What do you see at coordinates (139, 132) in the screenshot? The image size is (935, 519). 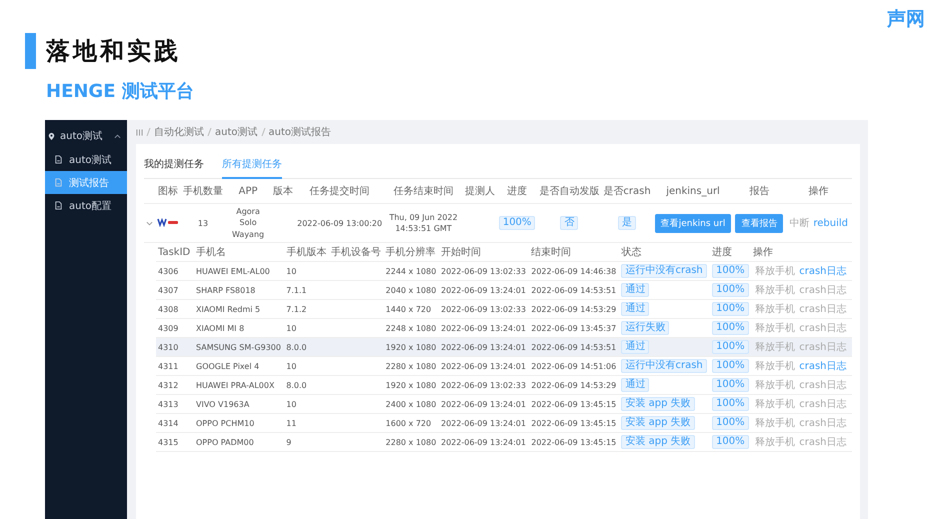 I see `menu-icon` at bounding box center [139, 132].